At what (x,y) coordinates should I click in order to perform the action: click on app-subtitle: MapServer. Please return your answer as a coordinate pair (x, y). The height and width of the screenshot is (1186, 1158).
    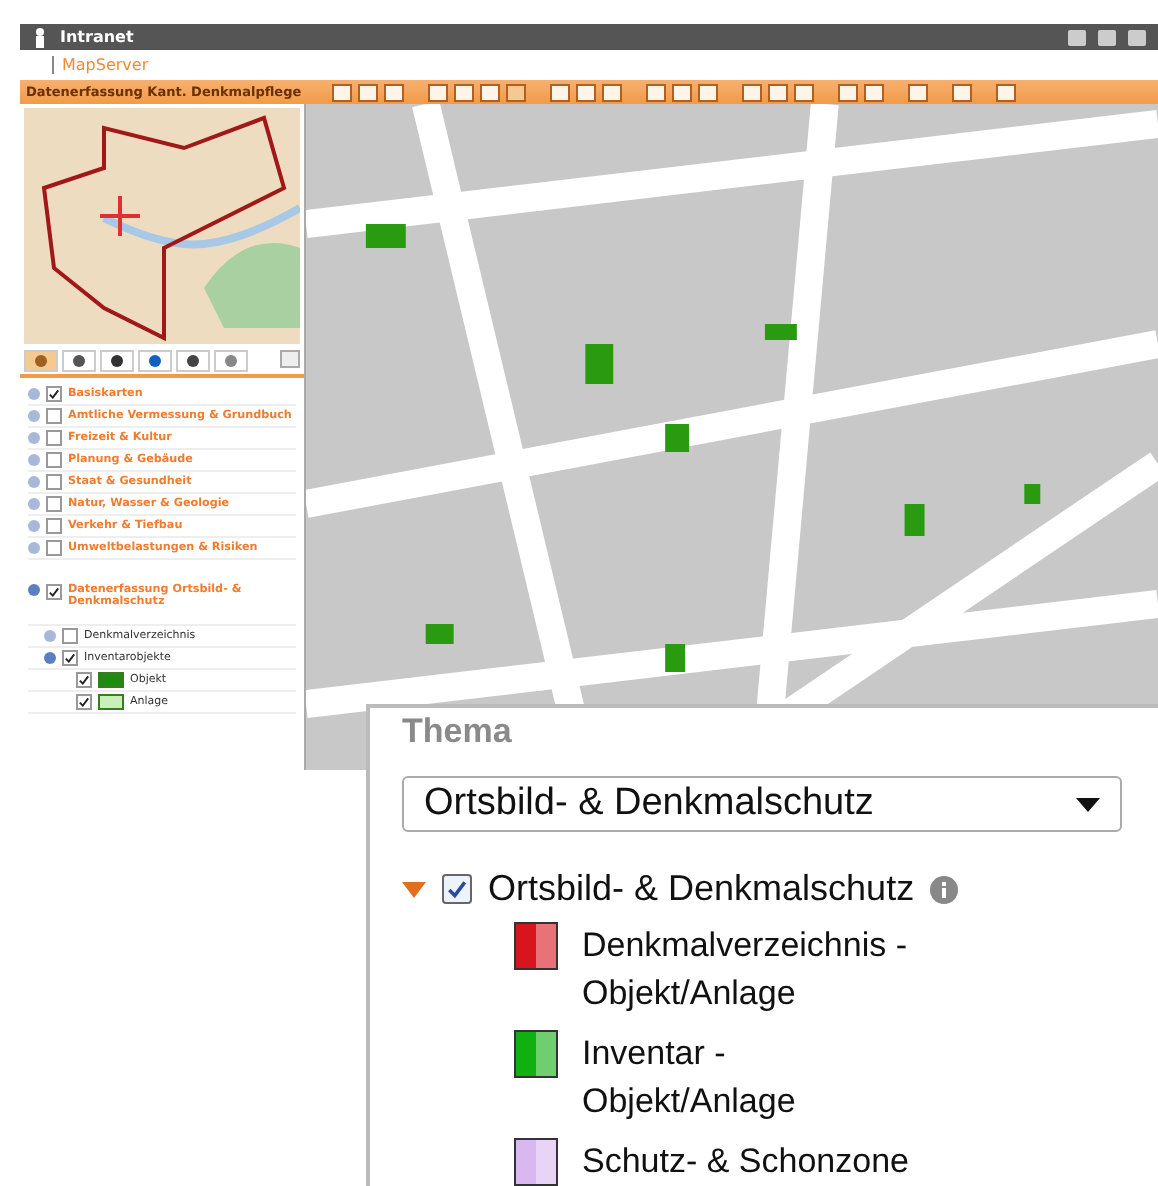
    Looking at the image, I should click on (100, 65).